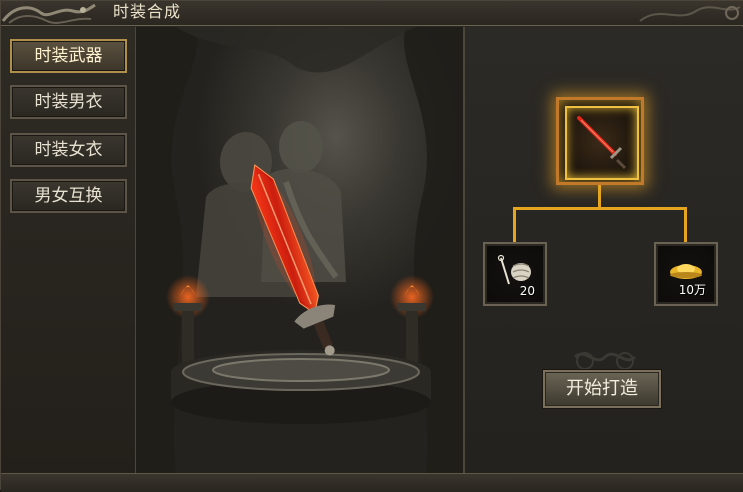  What do you see at coordinates (686, 274) in the screenshot?
I see `material-slot-gold: 10万` at bounding box center [686, 274].